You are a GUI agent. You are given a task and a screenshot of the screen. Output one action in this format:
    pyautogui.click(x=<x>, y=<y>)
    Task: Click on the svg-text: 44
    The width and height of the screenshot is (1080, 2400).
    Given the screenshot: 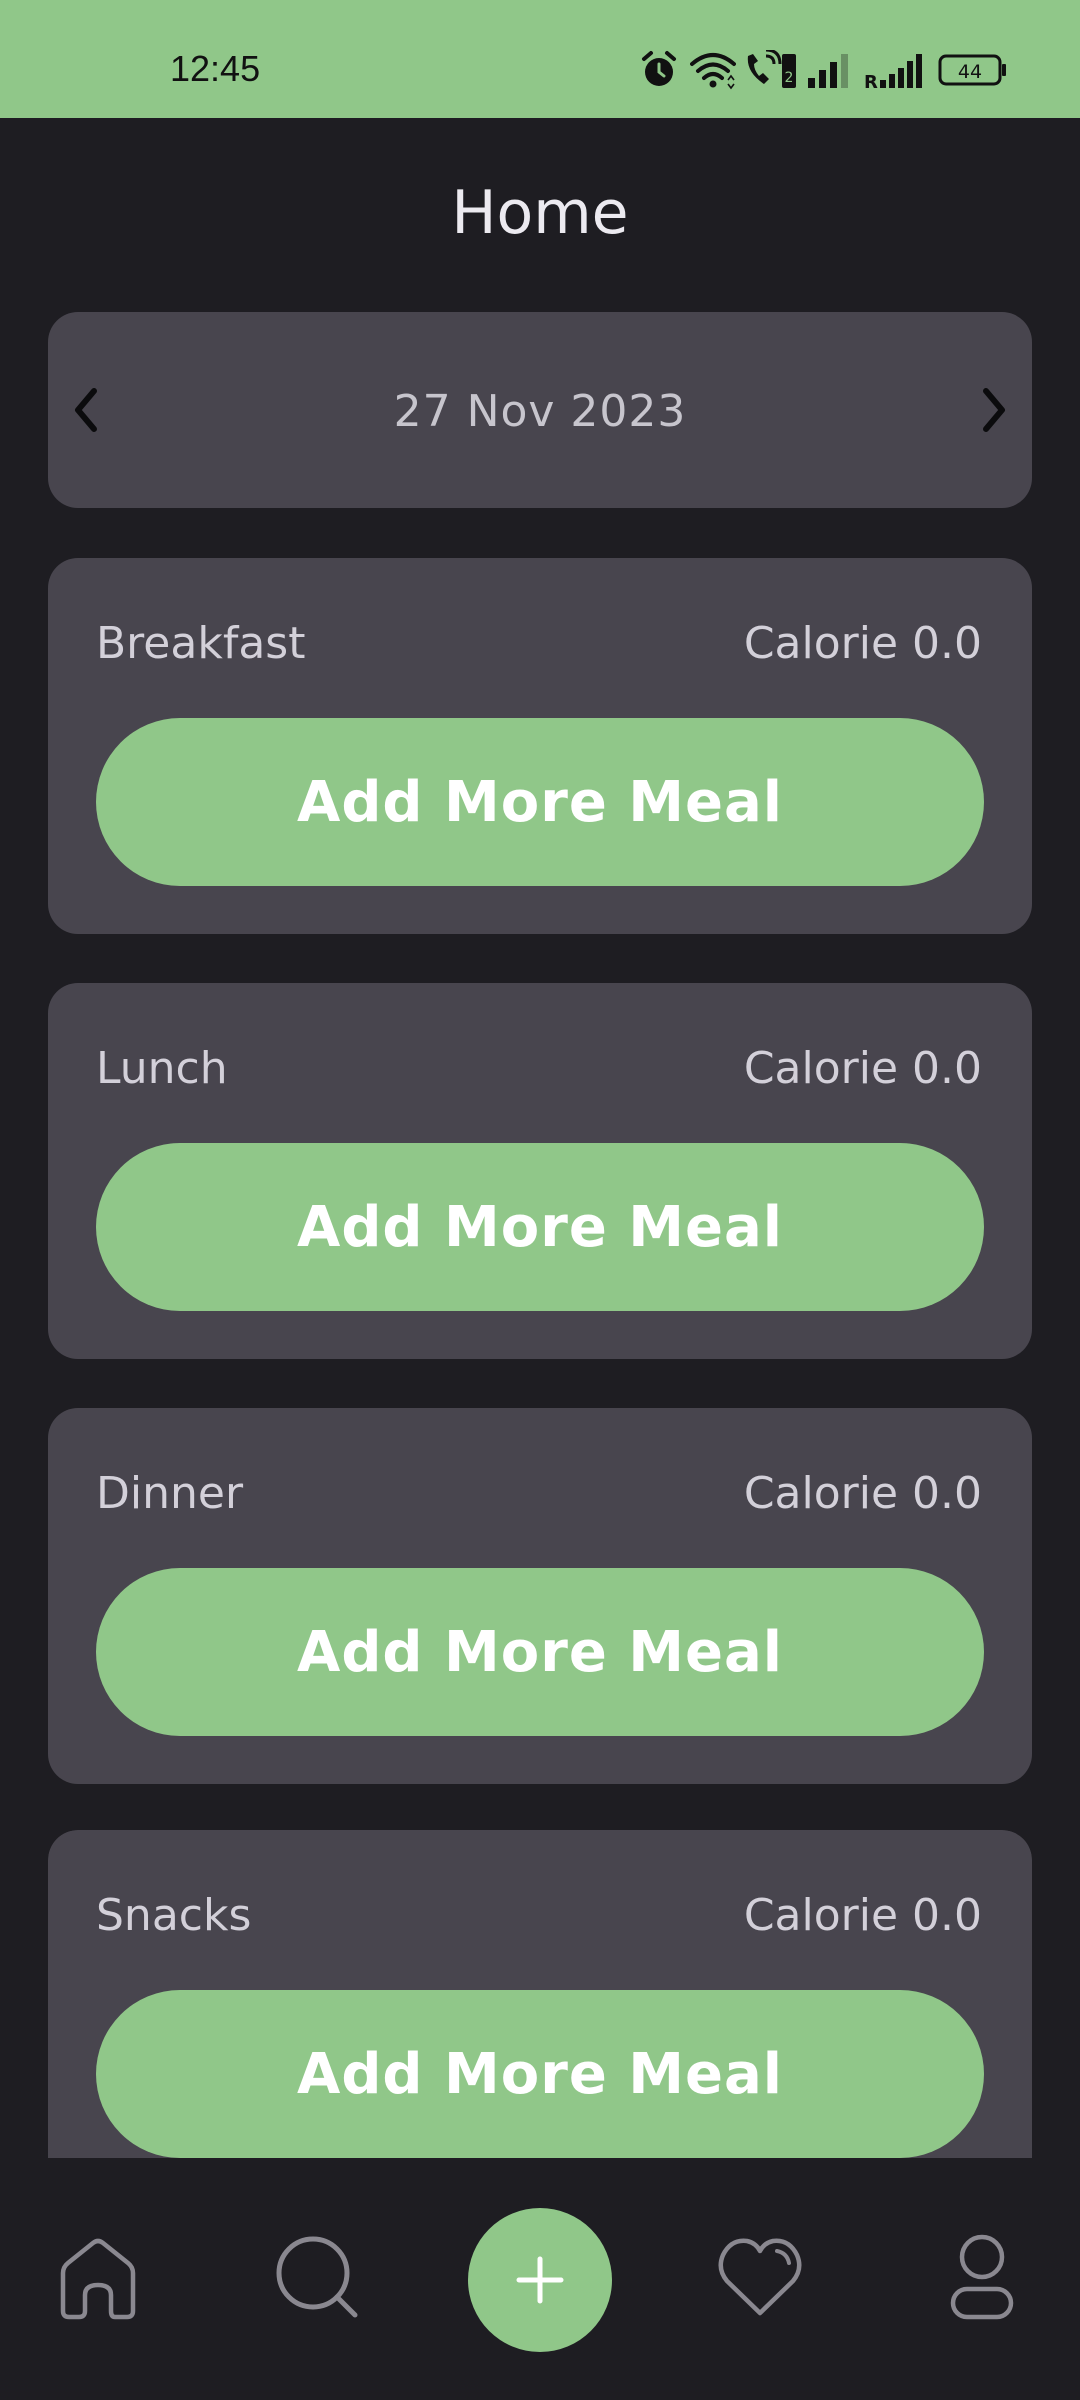 What is the action you would take?
    pyautogui.click(x=970, y=72)
    